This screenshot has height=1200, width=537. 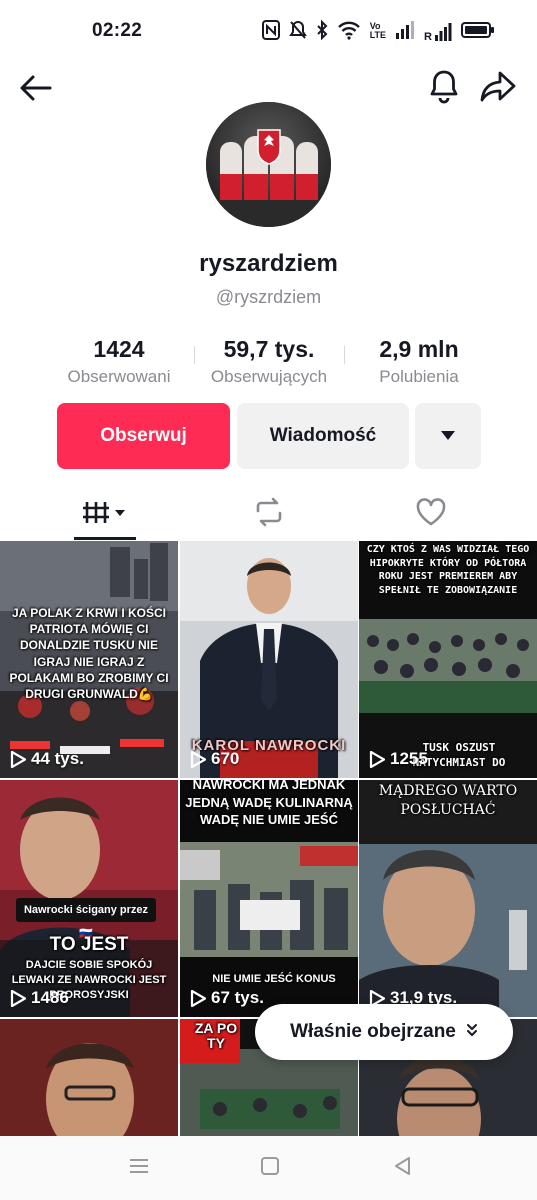 What do you see at coordinates (373, 1031) in the screenshot?
I see `recently-watched-label: Właśnie obejrzane` at bounding box center [373, 1031].